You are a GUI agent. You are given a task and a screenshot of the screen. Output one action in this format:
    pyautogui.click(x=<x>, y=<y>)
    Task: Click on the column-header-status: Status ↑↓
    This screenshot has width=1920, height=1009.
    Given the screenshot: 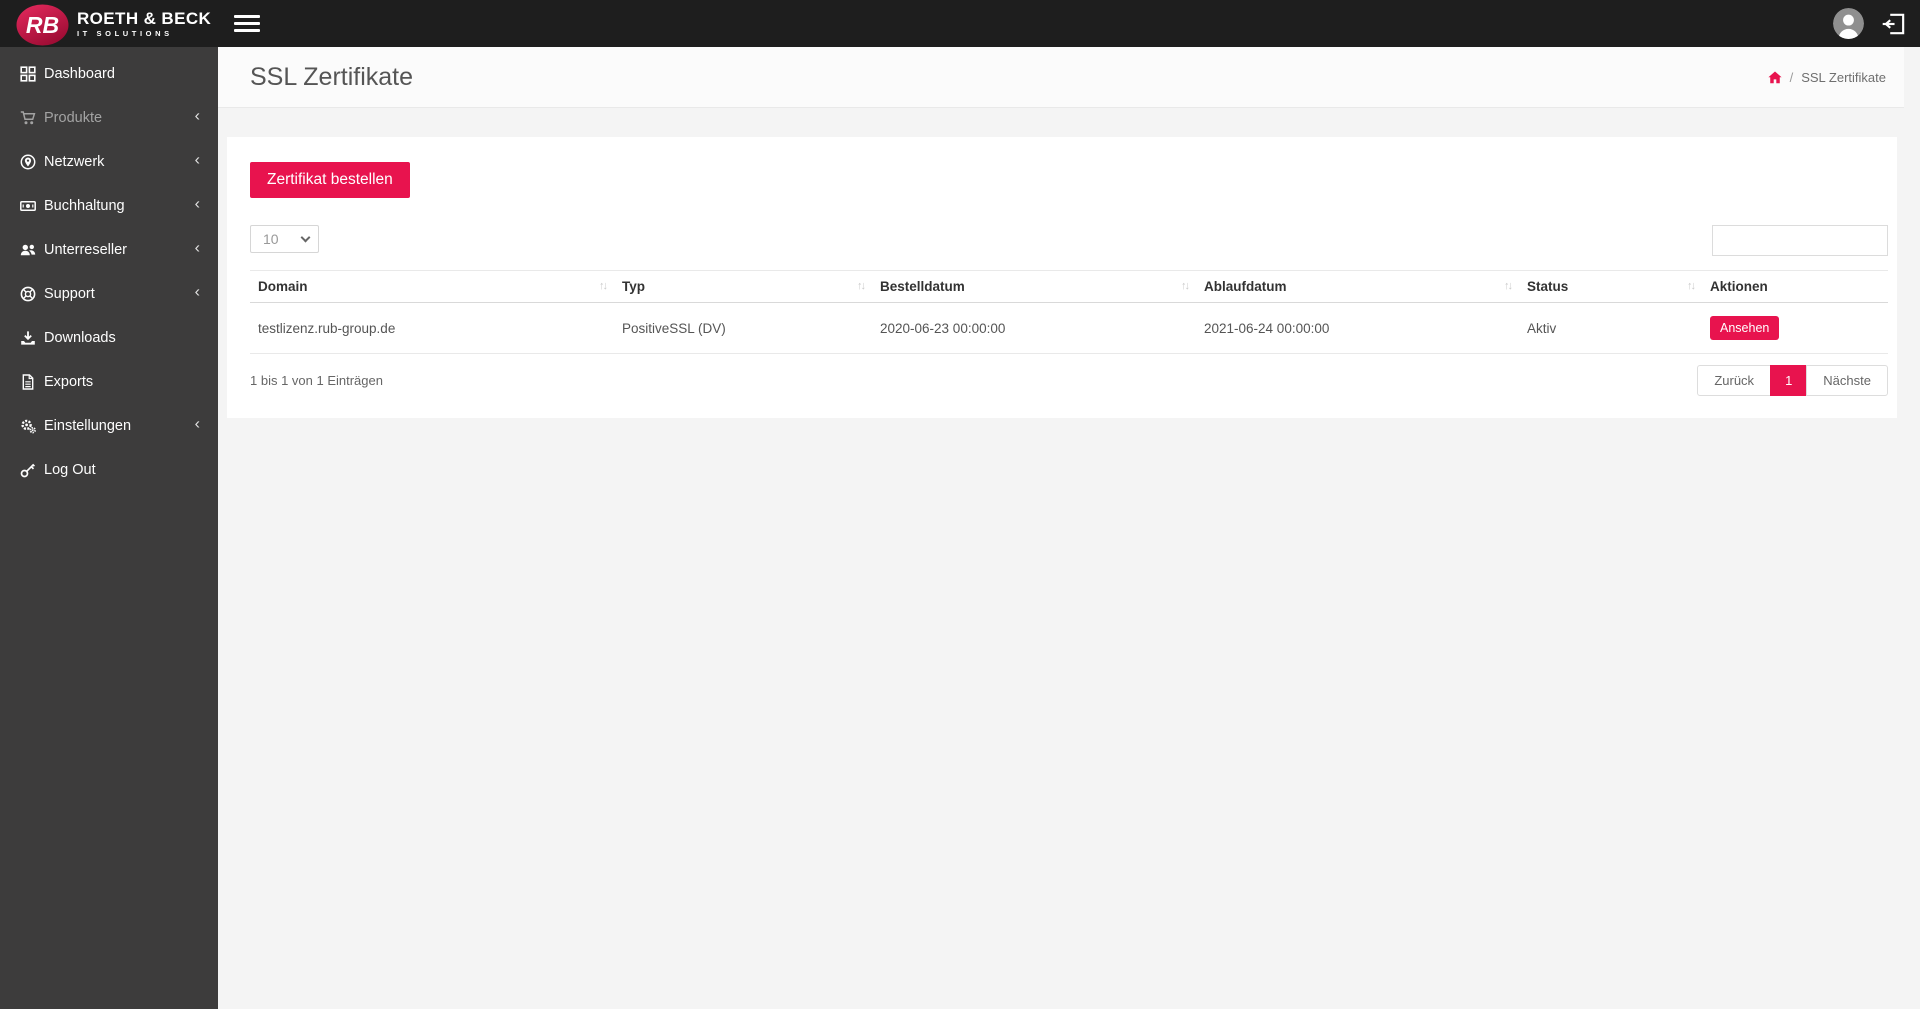 What is the action you would take?
    pyautogui.click(x=1610, y=286)
    